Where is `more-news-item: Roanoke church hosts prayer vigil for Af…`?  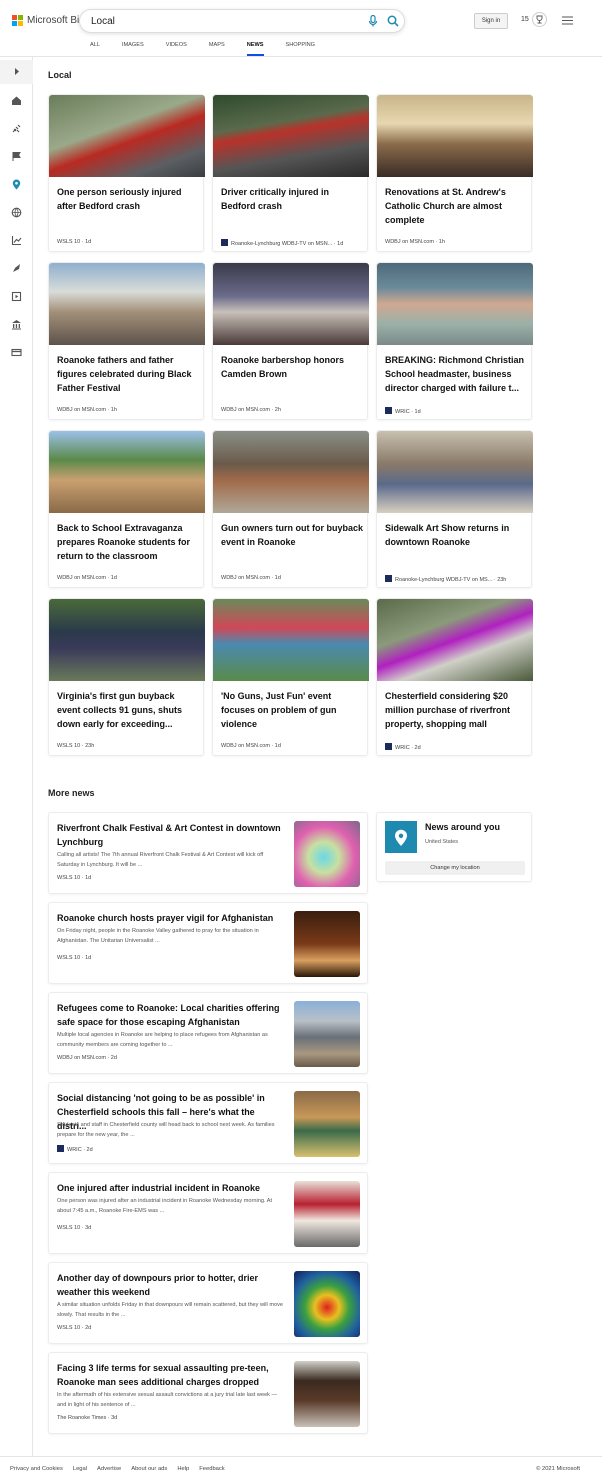
more-news-item: Roanoke church hosts prayer vigil for Af… is located at coordinates (208, 943).